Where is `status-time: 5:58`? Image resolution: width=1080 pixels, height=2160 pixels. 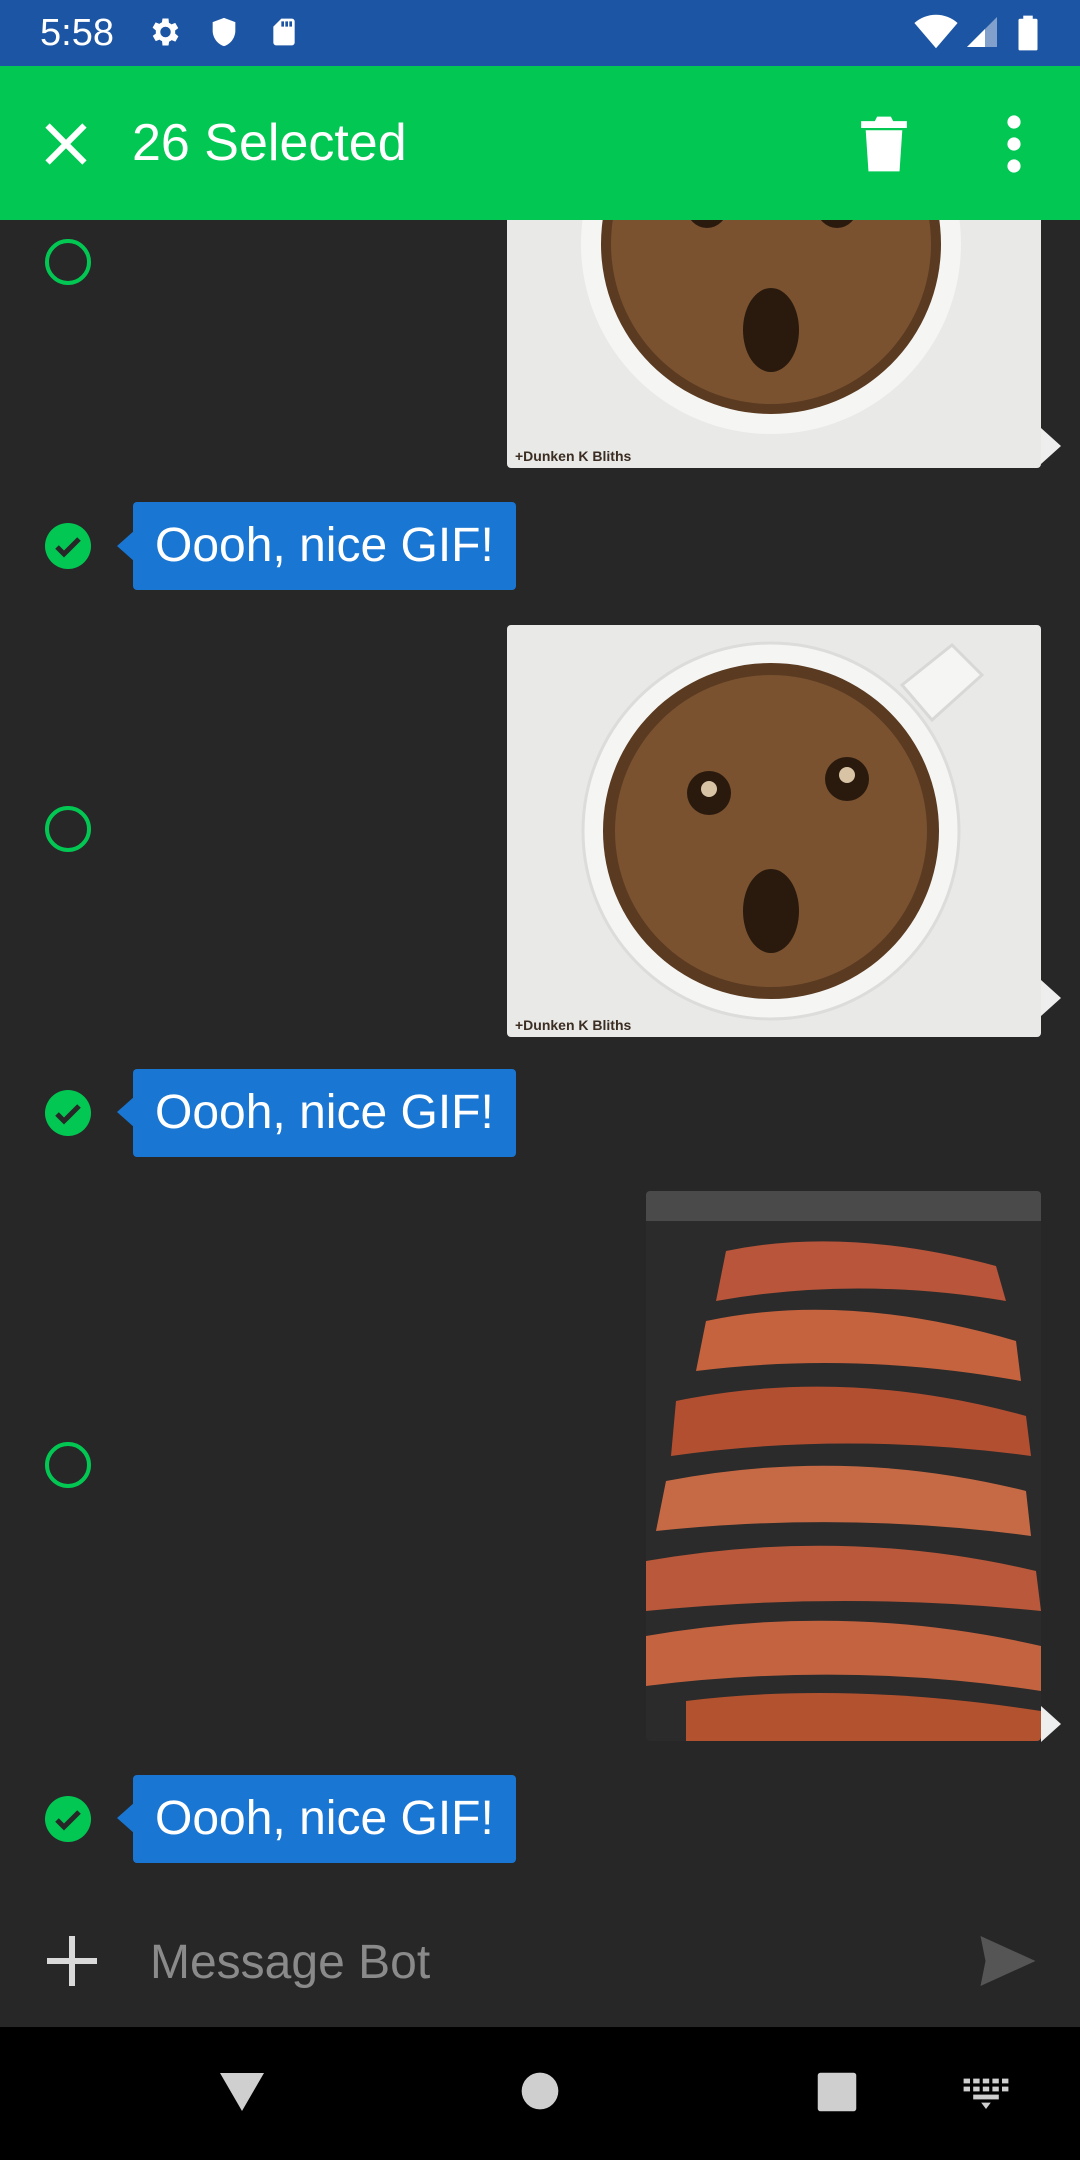
status-time: 5:58 is located at coordinates (77, 33).